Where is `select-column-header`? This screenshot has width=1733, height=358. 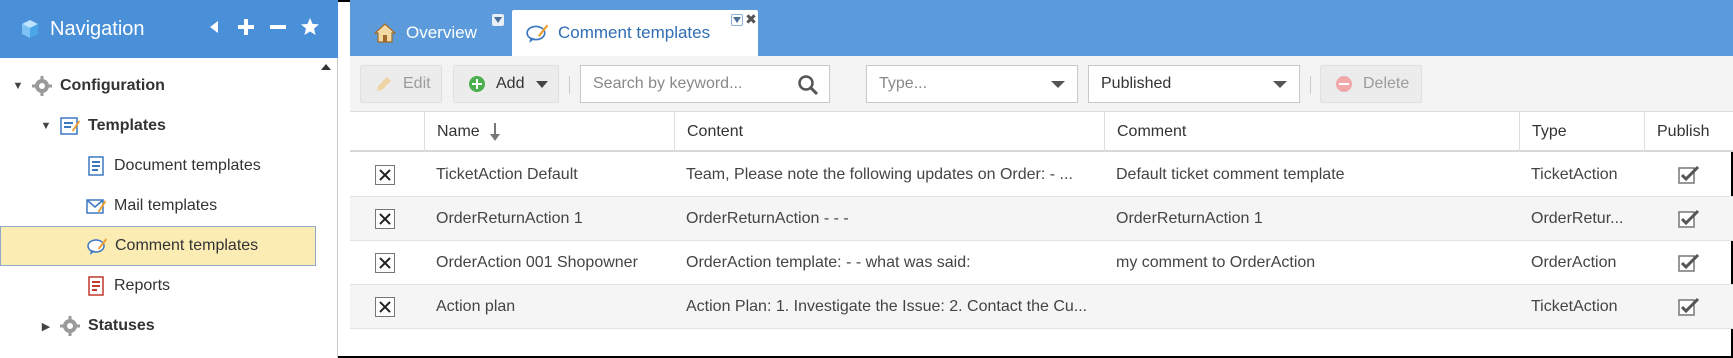 select-column-header is located at coordinates (387, 132).